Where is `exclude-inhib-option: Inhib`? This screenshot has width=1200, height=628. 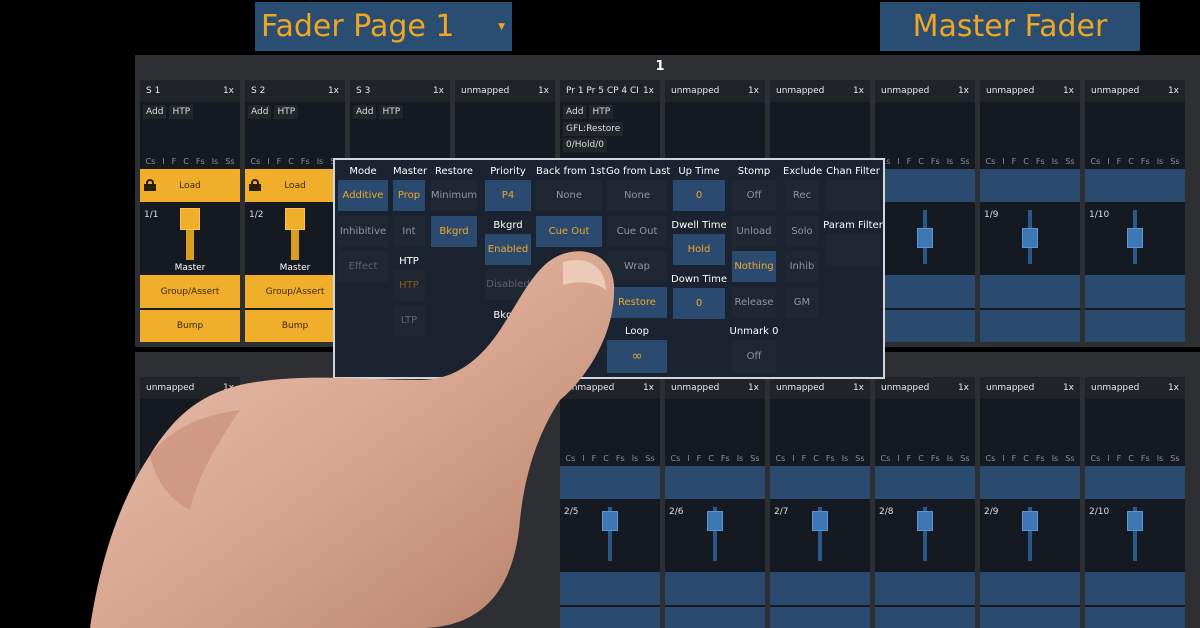 exclude-inhib-option: Inhib is located at coordinates (802, 266).